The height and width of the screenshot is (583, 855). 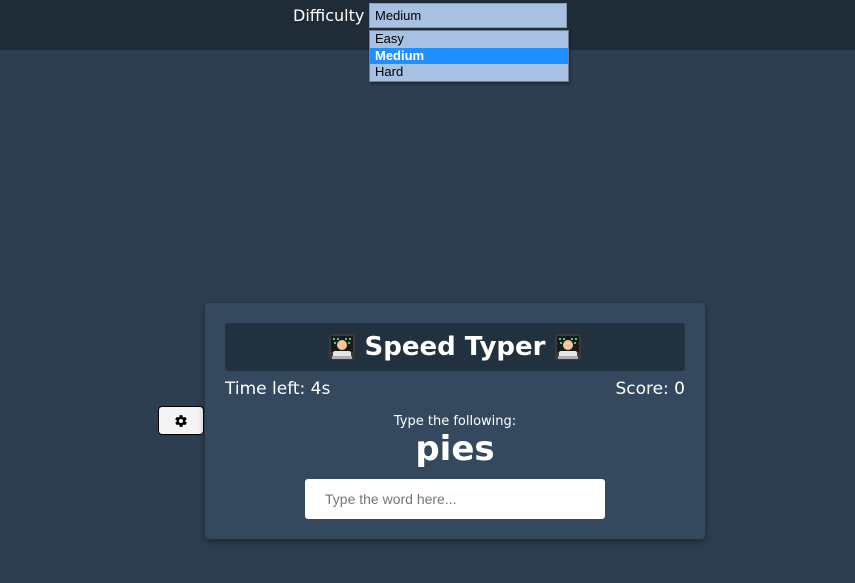 I want to click on settings-toggle-button, so click(x=181, y=420).